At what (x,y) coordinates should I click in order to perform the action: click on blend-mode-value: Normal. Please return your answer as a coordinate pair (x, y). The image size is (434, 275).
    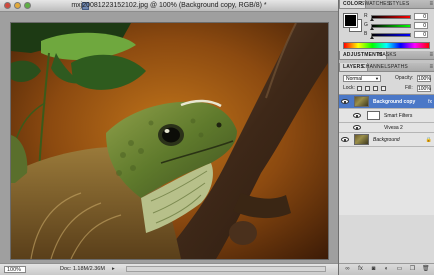
    Looking at the image, I should click on (354, 79).